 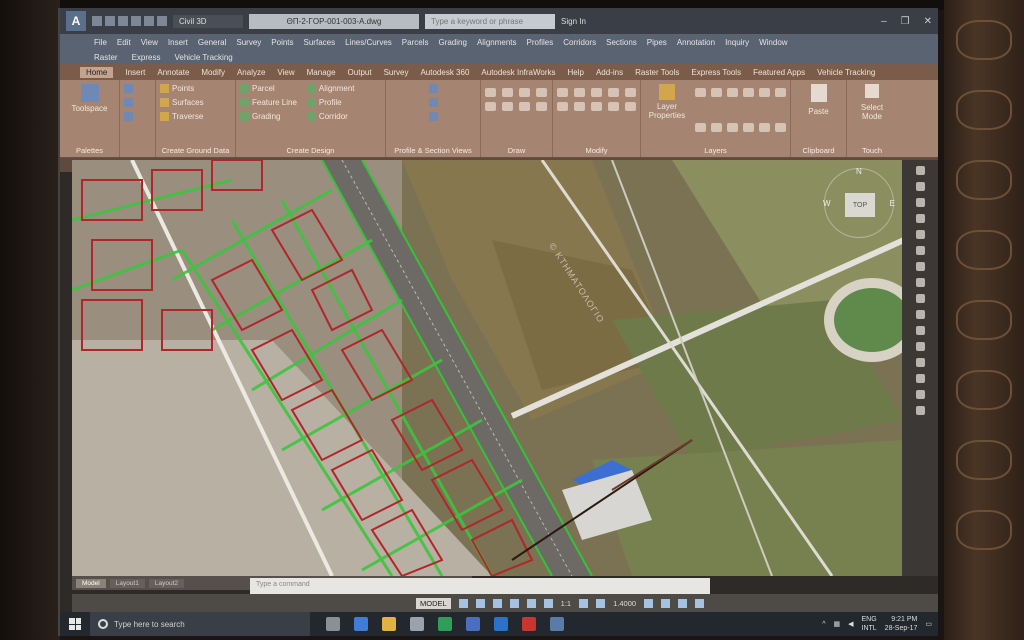 What do you see at coordinates (360, 72) in the screenshot?
I see `ribbon-tab: Output` at bounding box center [360, 72].